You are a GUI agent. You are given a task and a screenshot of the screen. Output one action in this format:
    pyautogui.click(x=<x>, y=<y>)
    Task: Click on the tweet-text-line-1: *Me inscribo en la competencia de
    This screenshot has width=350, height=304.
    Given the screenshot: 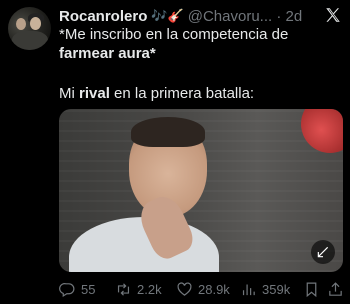 What is the action you would take?
    pyautogui.click(x=174, y=34)
    